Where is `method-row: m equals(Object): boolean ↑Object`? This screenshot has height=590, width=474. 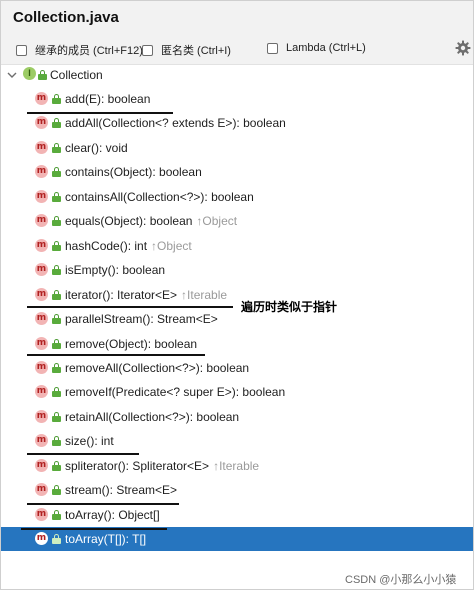
method-row: m equals(Object): boolean ↑Object is located at coordinates (237, 221).